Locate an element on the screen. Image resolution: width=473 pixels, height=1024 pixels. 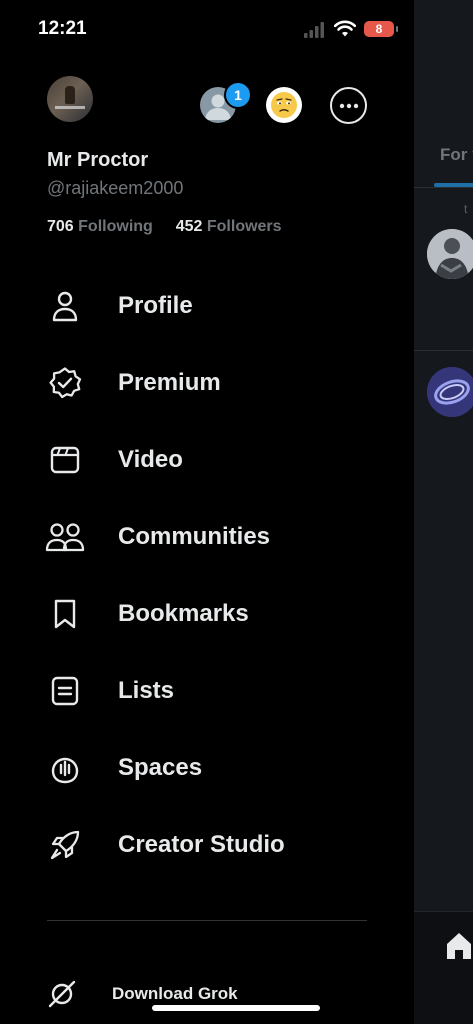
status-time: 12:21 is located at coordinates (62, 28).